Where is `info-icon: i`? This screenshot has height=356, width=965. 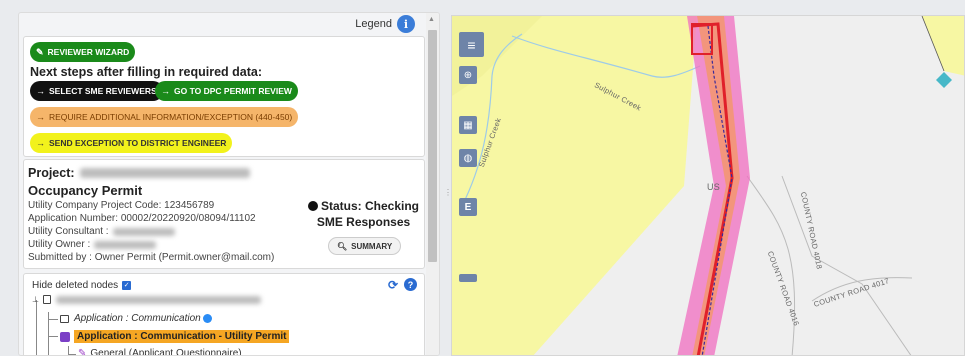
info-icon: i is located at coordinates (406, 24).